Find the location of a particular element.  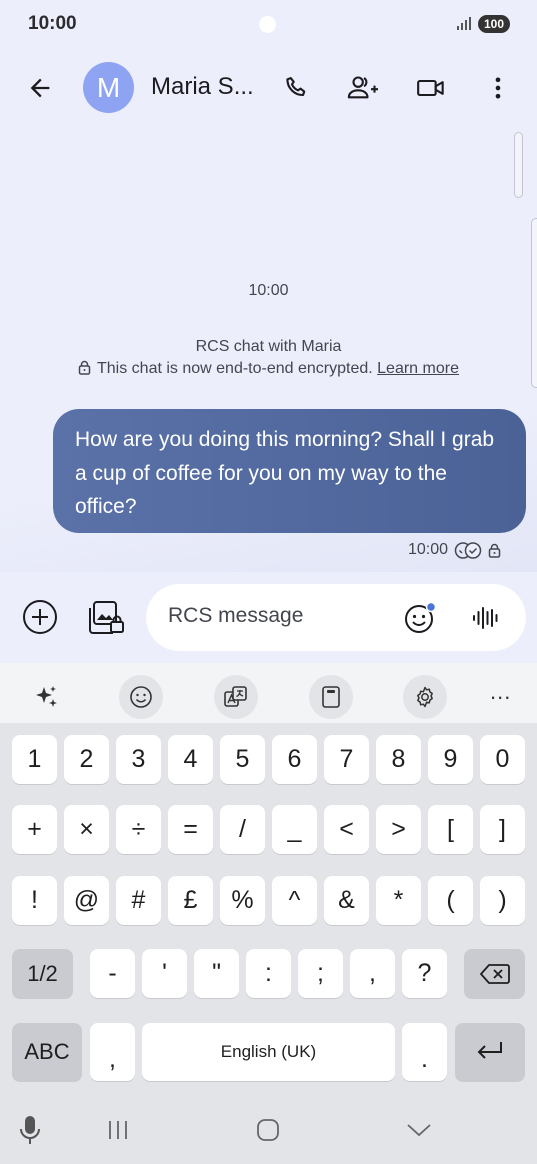

key-9: 9 is located at coordinates (450, 759).